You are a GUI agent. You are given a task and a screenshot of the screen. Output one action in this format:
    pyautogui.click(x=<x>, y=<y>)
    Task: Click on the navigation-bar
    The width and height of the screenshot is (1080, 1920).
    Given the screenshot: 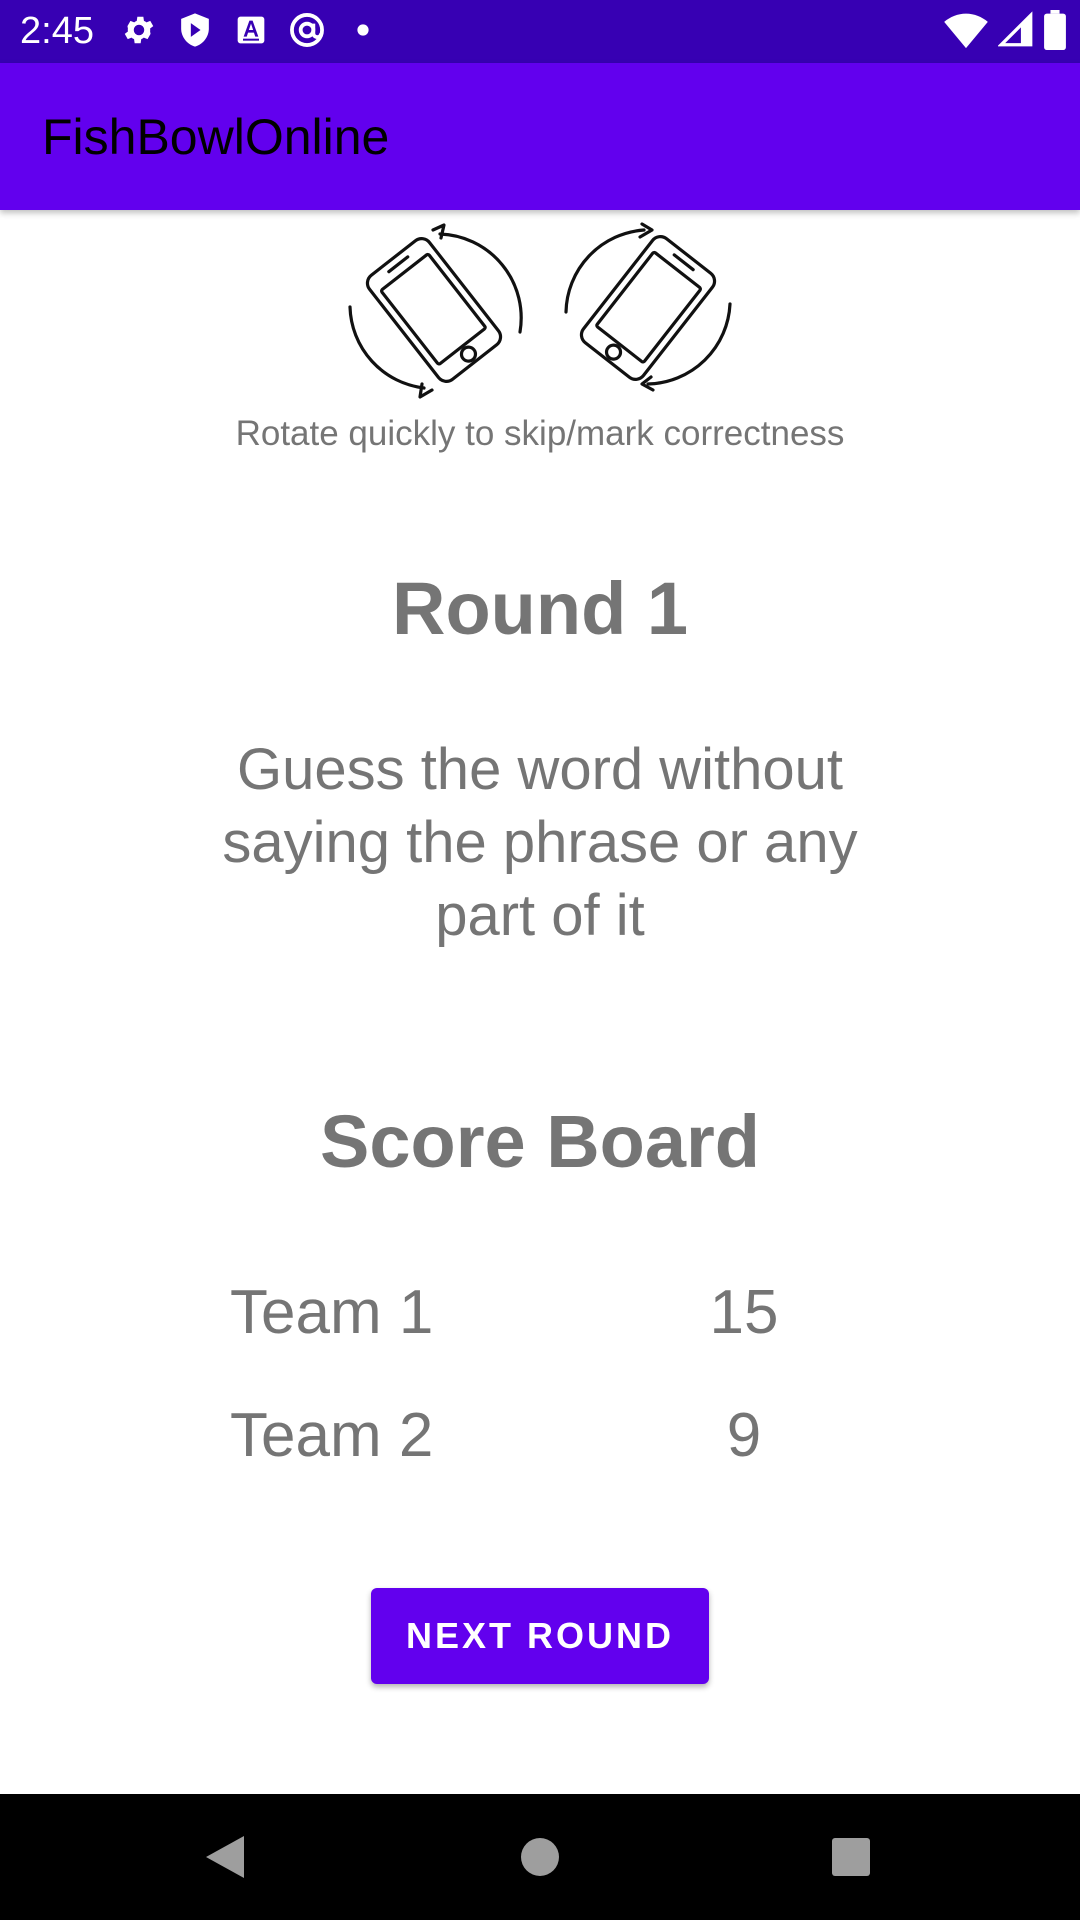 What is the action you would take?
    pyautogui.click(x=540, y=1857)
    